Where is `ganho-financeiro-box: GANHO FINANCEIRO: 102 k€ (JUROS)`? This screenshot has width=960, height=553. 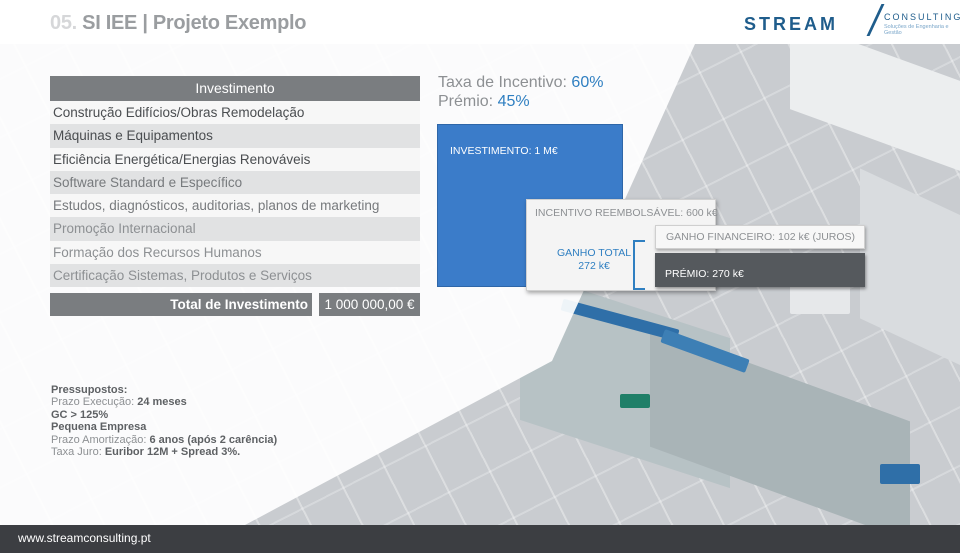 ganho-financeiro-box: GANHO FINANCEIRO: 102 k€ (JUROS) is located at coordinates (760, 237).